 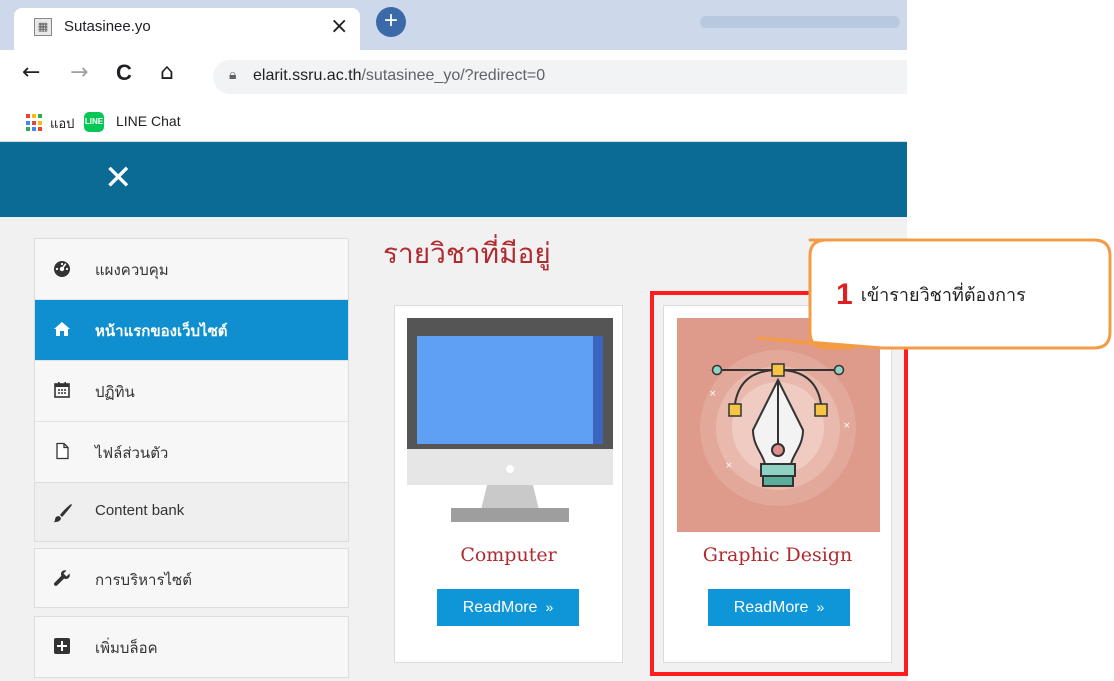 I want to click on lock-icon: 🔒︎, so click(x=233, y=75).